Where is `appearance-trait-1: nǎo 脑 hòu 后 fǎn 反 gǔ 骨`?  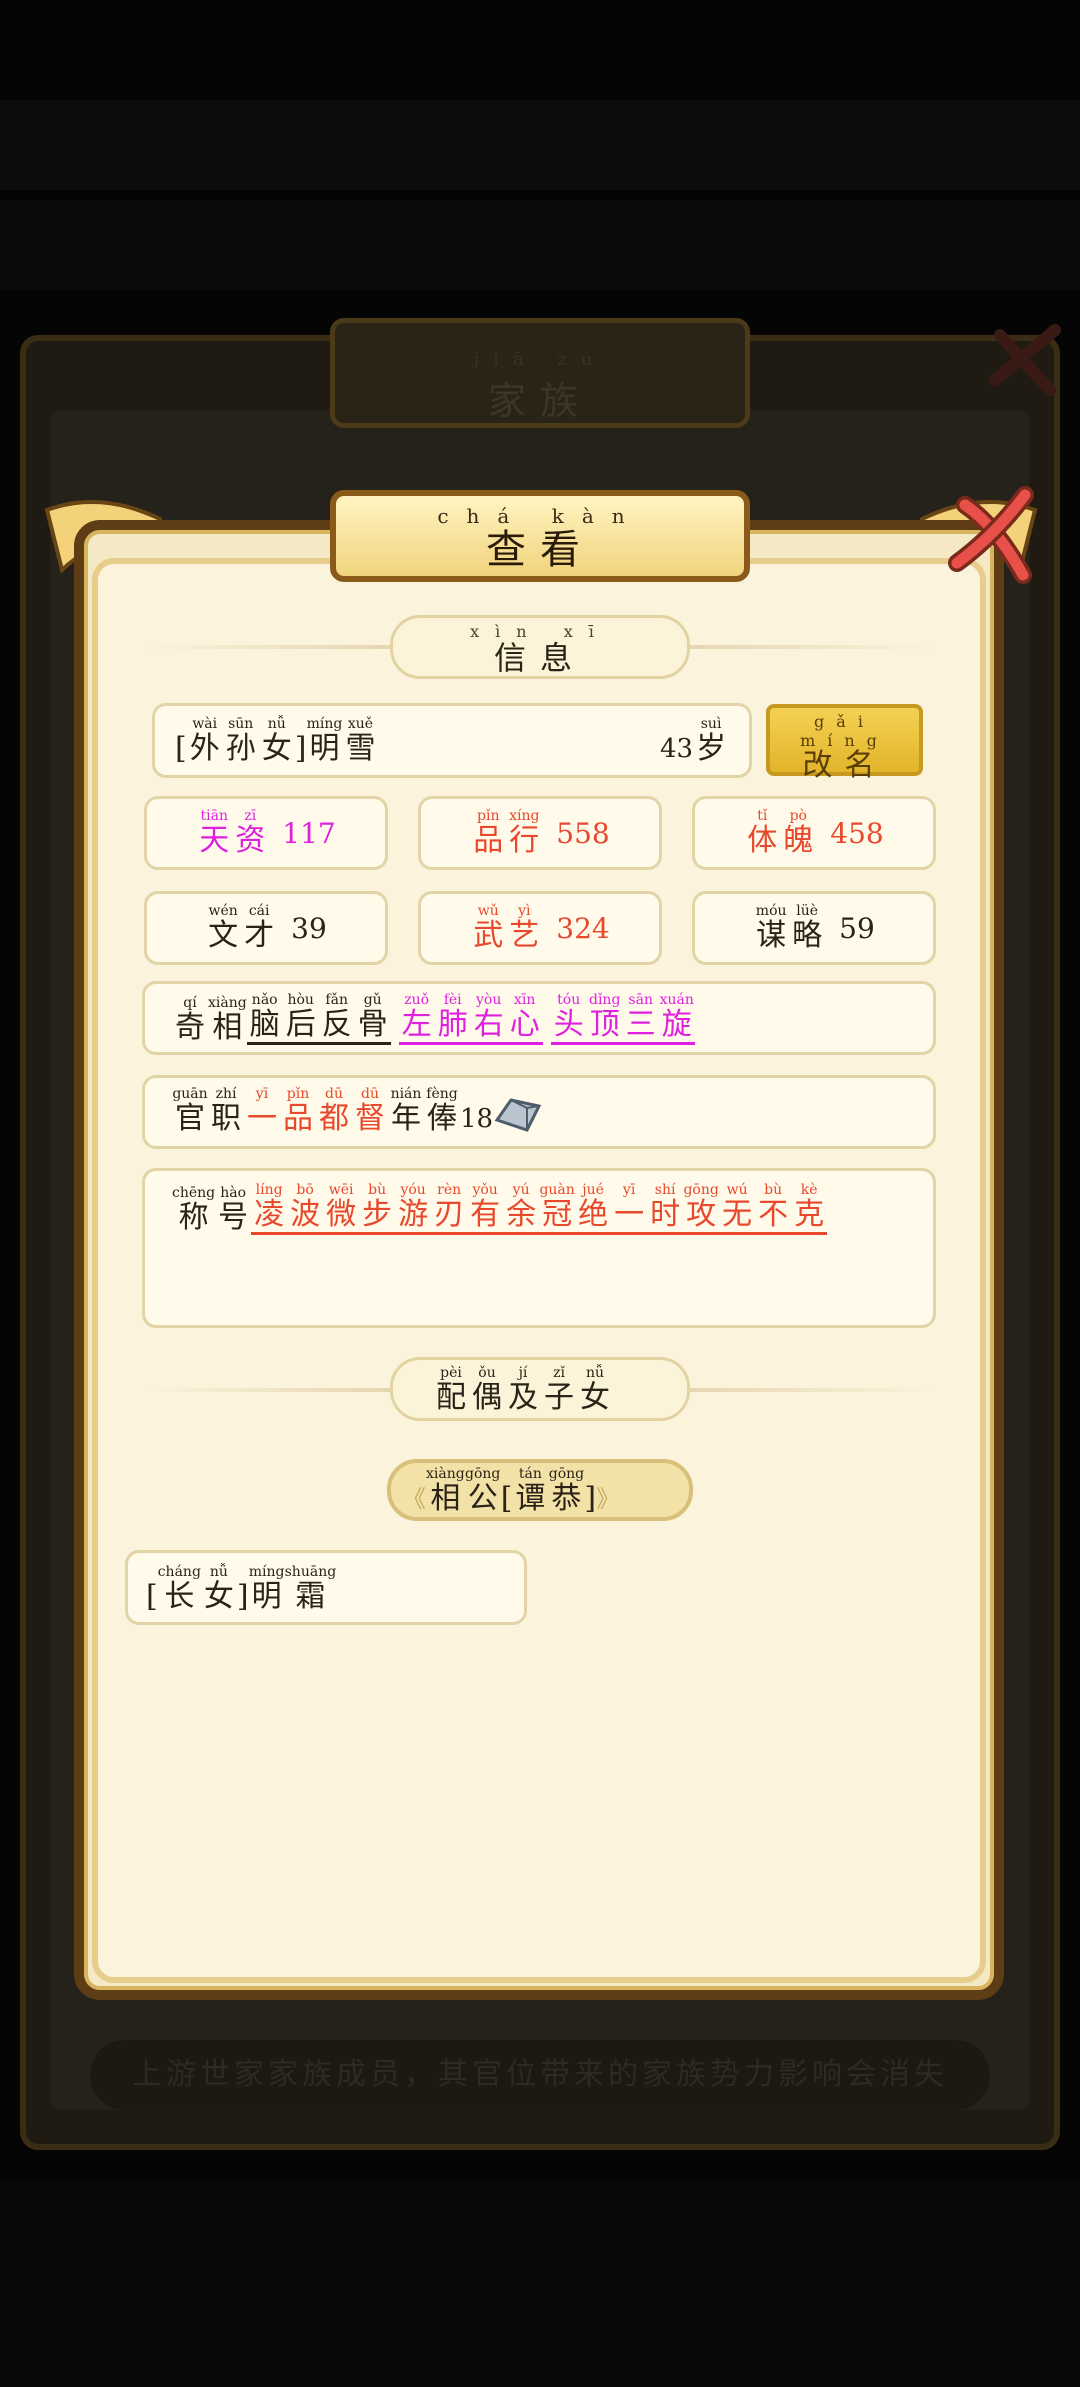
appearance-trait-1: nǎo 脑 hòu 后 fǎn 反 gǔ 骨 is located at coordinates (318, 1018).